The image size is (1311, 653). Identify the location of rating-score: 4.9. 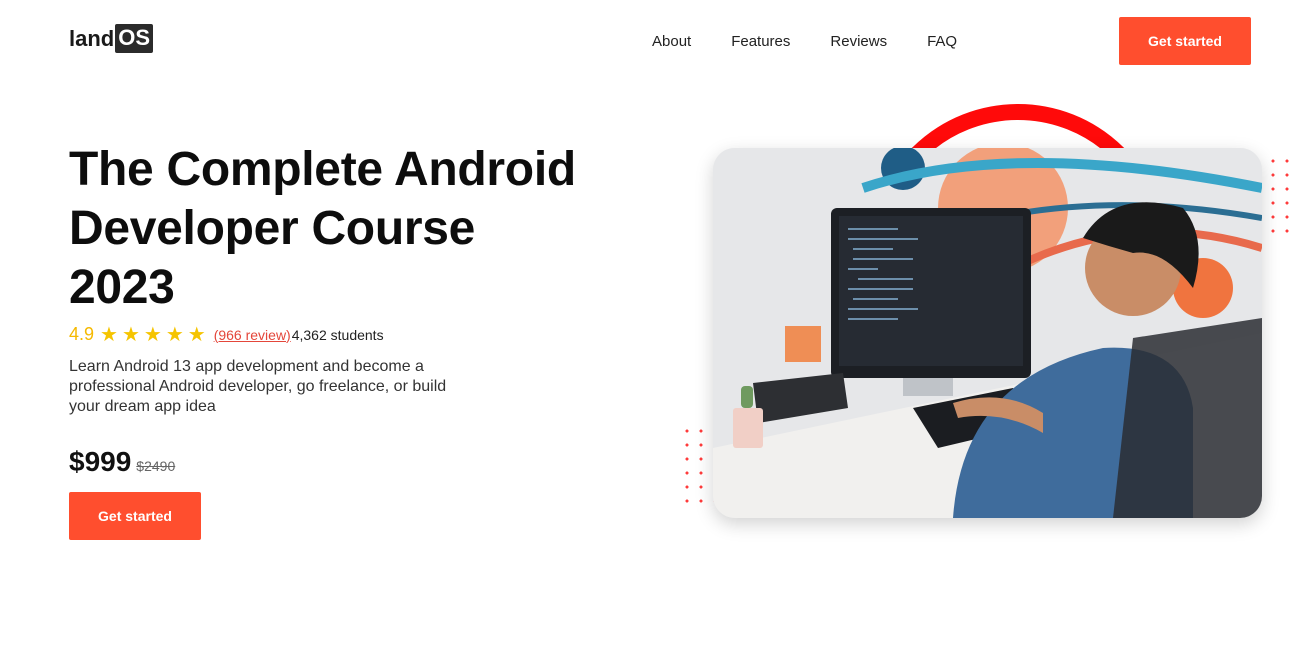
(82, 334).